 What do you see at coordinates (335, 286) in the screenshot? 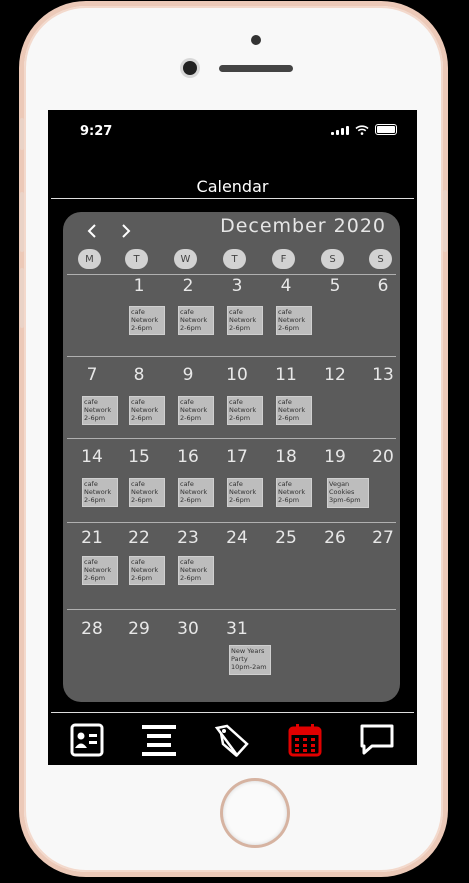
I see `day-cell: 5` at bounding box center [335, 286].